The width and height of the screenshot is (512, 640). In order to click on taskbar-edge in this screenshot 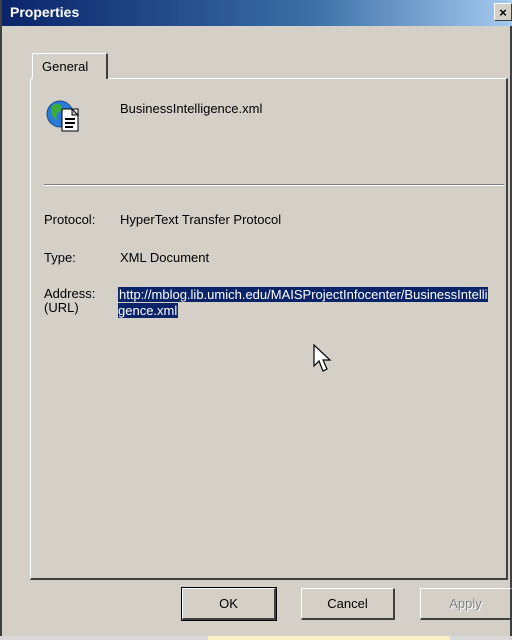, I will do `click(256, 638)`.